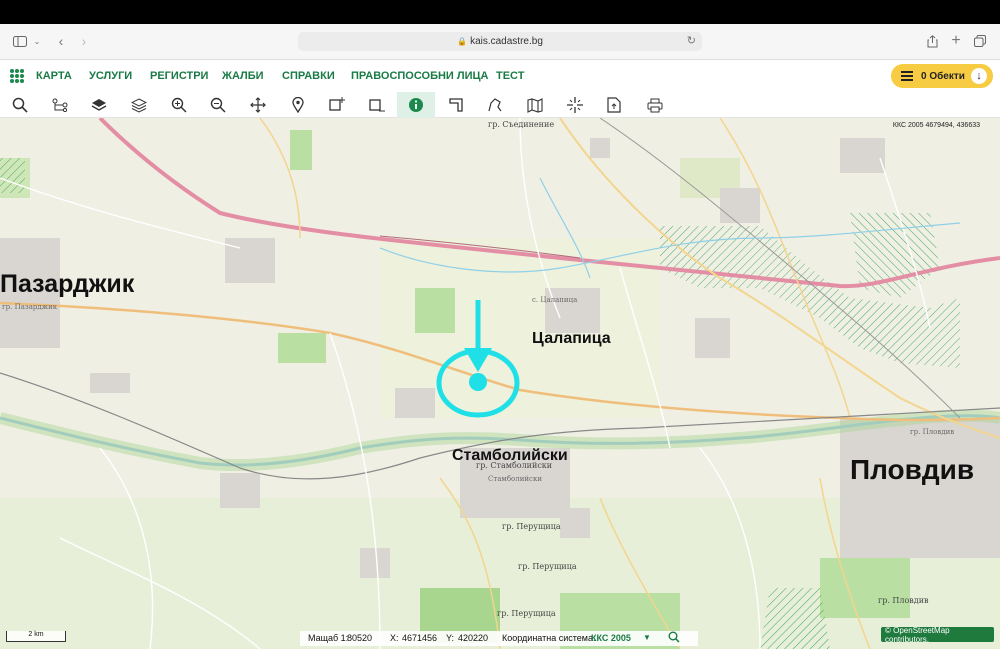 The height and width of the screenshot is (649, 1000). I want to click on address-bar: 🔒 kais.cadastre.bg ↻, so click(500, 41).